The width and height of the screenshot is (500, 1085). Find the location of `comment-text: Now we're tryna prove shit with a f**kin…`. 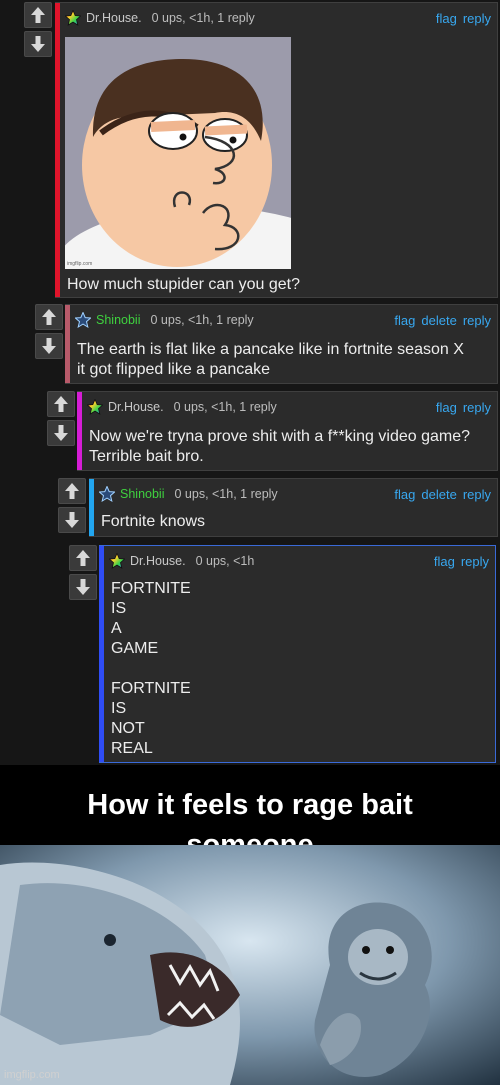

comment-text: Now we're tryna prove shit with a f**kin… is located at coordinates (280, 446).